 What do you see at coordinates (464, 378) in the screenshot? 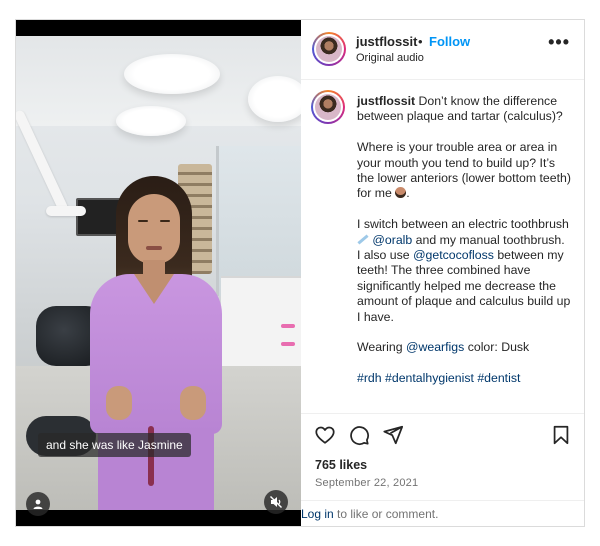
I see `hashtags: #rdh #dentalhygienist #dentist` at bounding box center [464, 378].